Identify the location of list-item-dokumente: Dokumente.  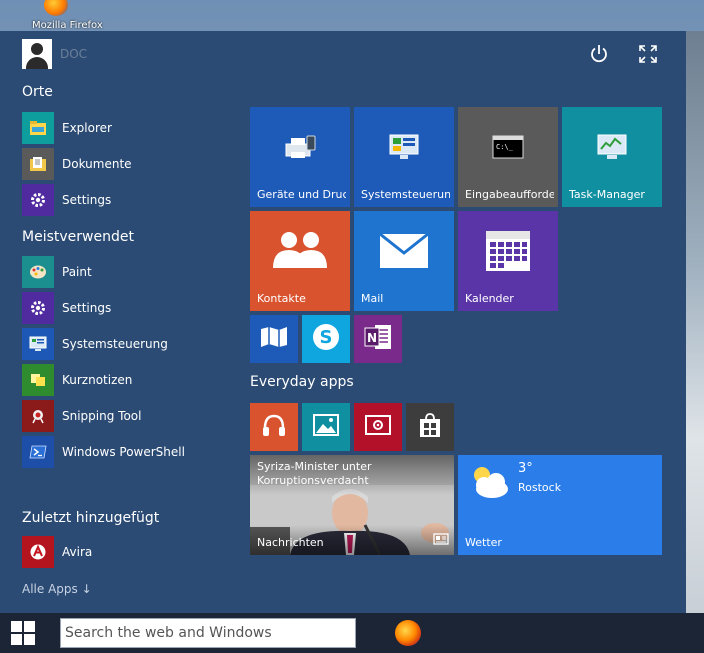
(127, 164).